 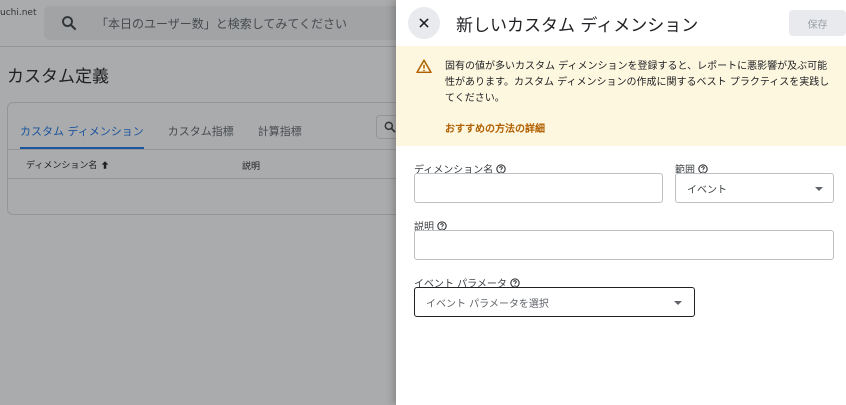 What do you see at coordinates (495, 127) in the screenshot?
I see `best-practices-link: おすすめの方法の詳細` at bounding box center [495, 127].